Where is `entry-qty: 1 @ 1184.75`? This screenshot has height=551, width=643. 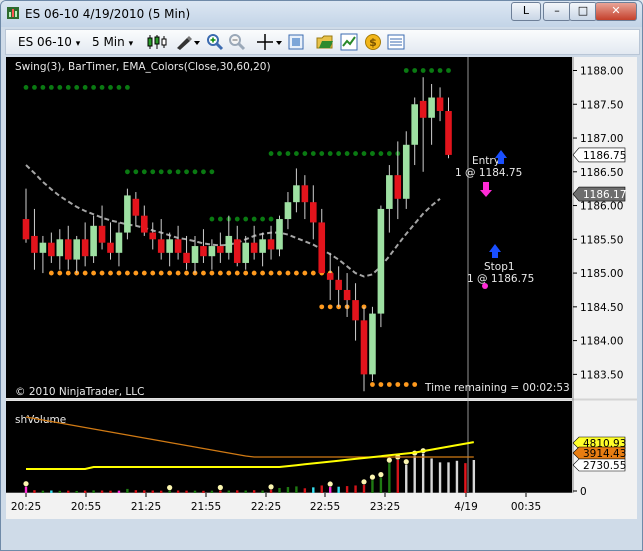
entry-qty: 1 @ 1184.75 is located at coordinates (488, 173).